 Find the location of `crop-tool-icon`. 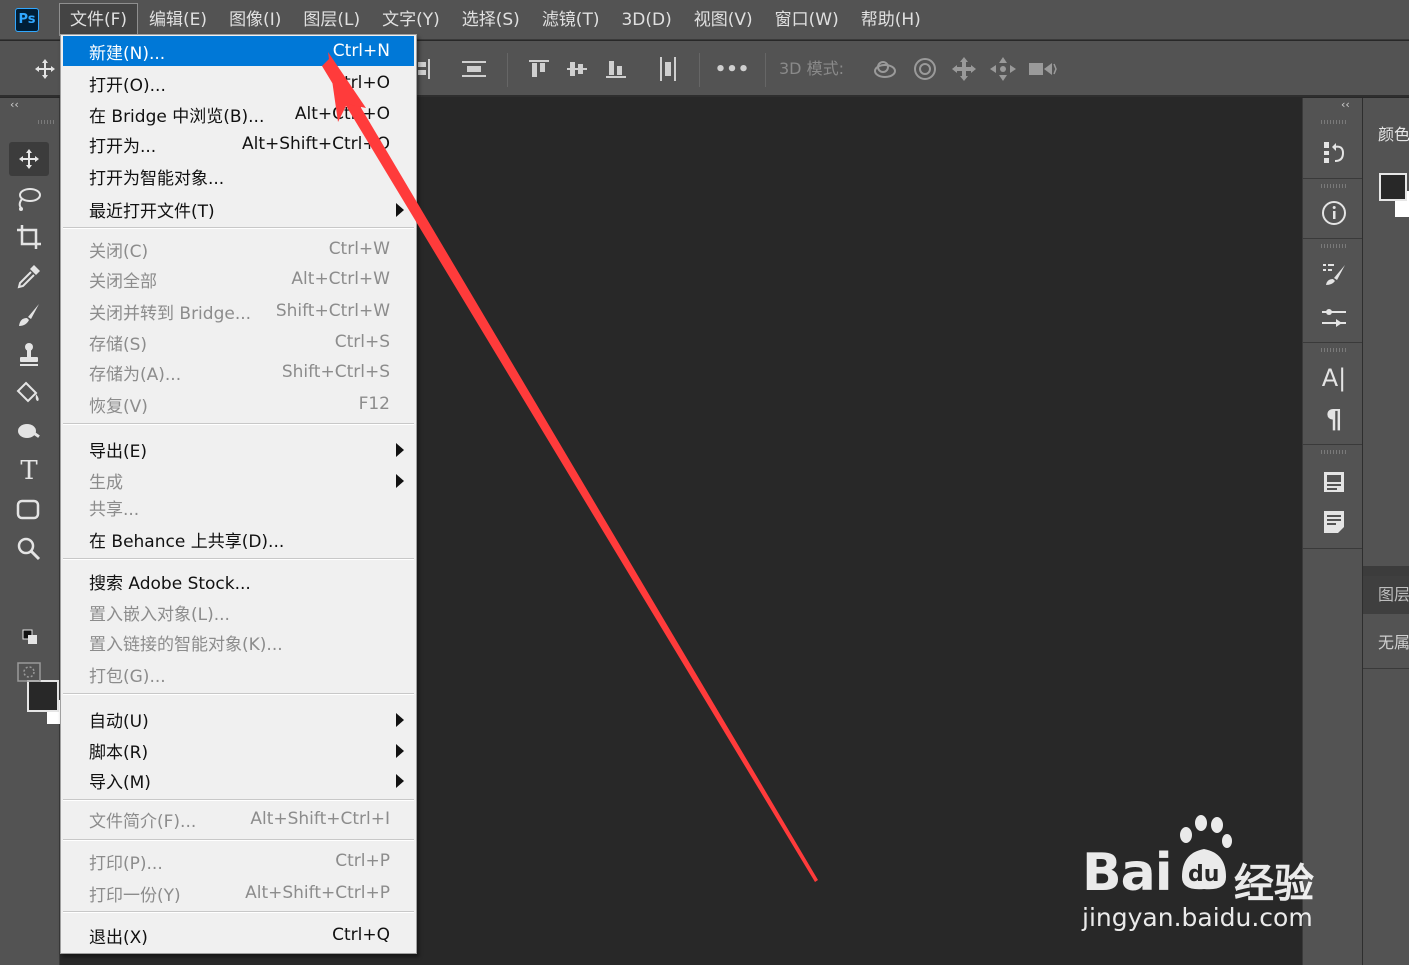

crop-tool-icon is located at coordinates (29, 237).